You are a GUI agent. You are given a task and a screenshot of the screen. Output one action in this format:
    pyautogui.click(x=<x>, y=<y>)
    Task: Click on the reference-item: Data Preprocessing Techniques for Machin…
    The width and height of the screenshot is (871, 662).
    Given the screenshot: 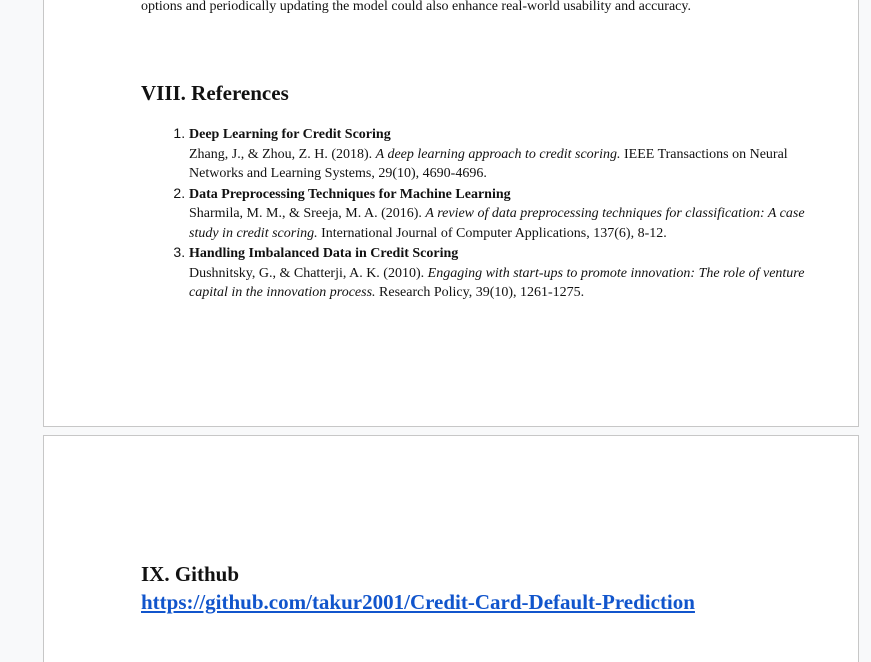 What is the action you would take?
    pyautogui.click(x=499, y=214)
    